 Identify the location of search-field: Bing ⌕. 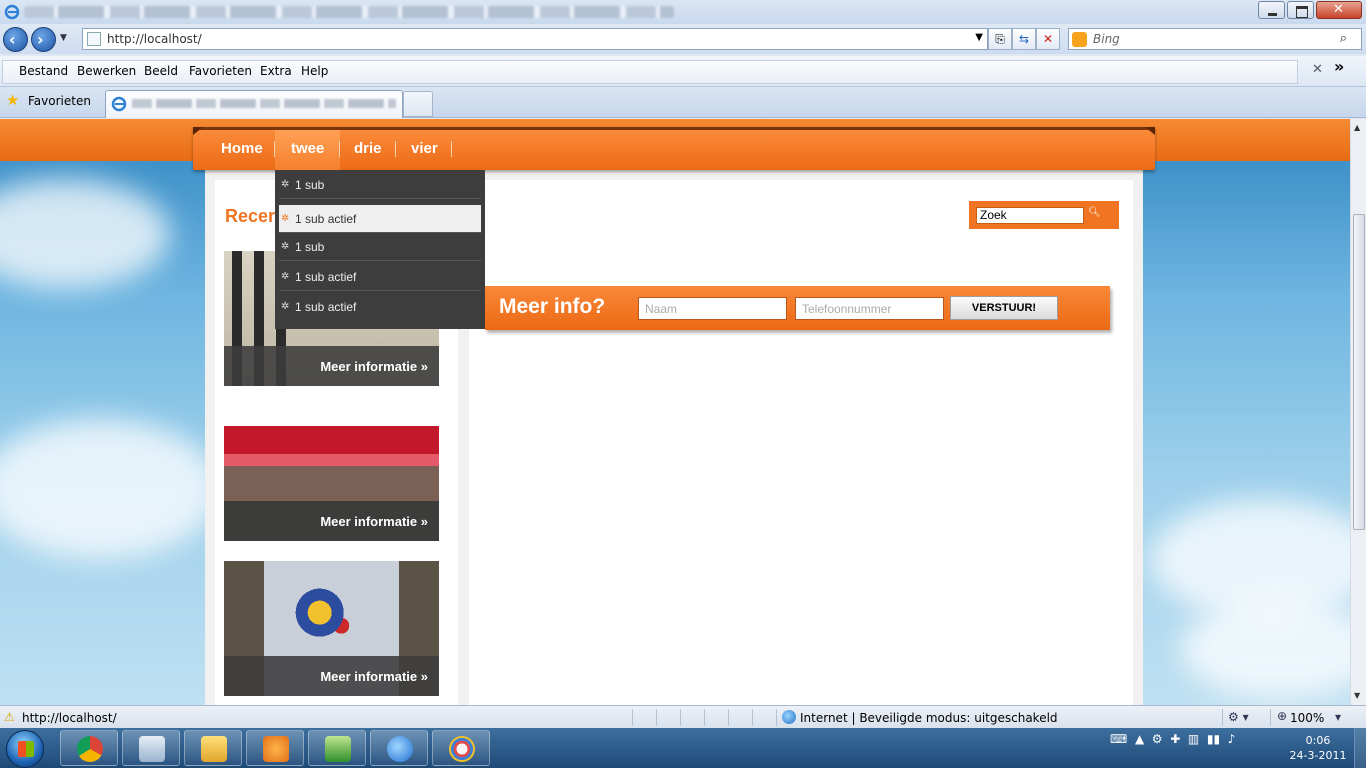
(1215, 39).